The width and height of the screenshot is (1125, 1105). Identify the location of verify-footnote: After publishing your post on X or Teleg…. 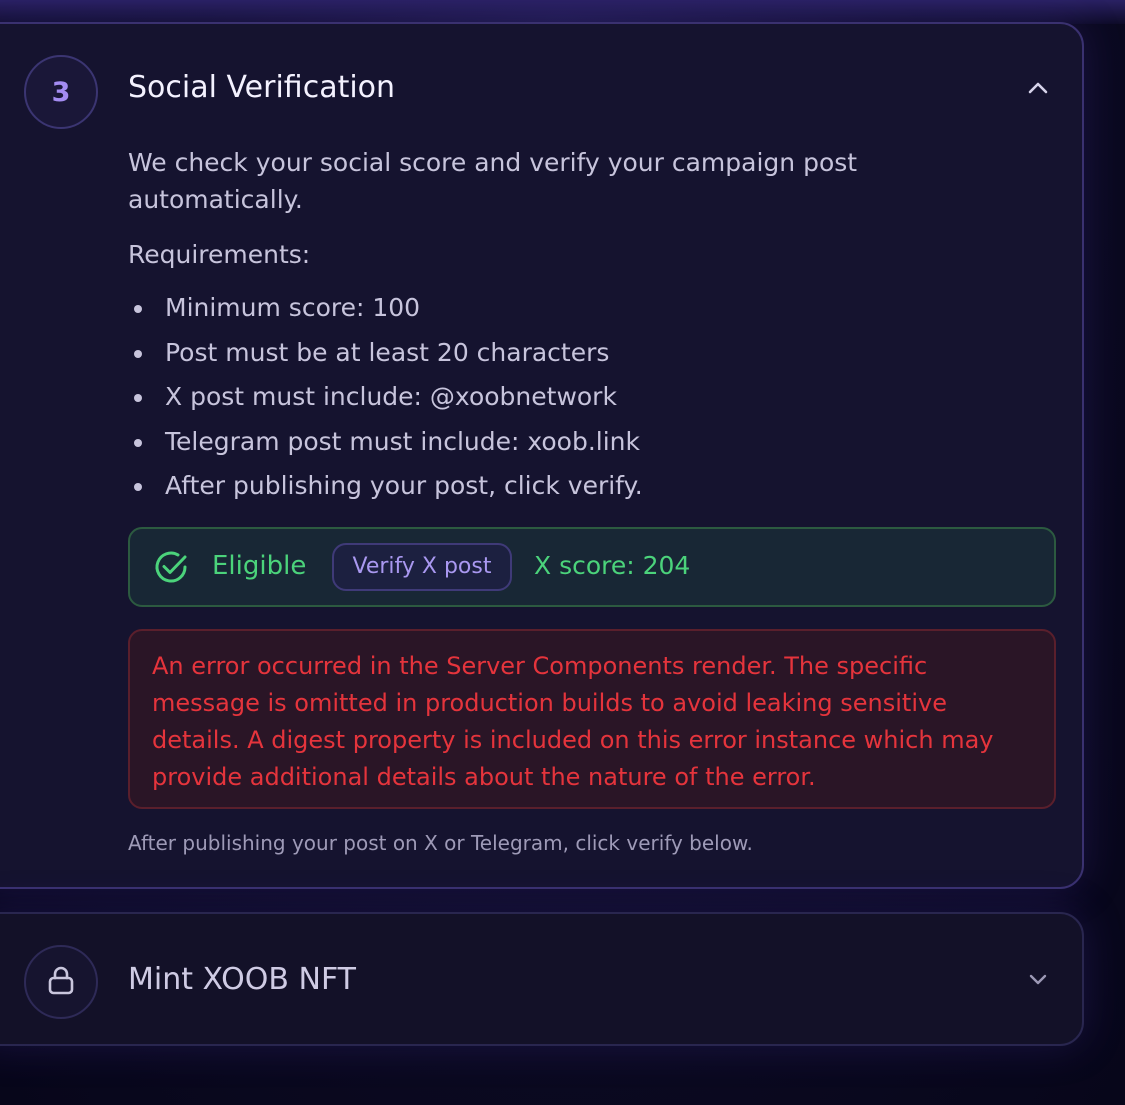
(440, 843).